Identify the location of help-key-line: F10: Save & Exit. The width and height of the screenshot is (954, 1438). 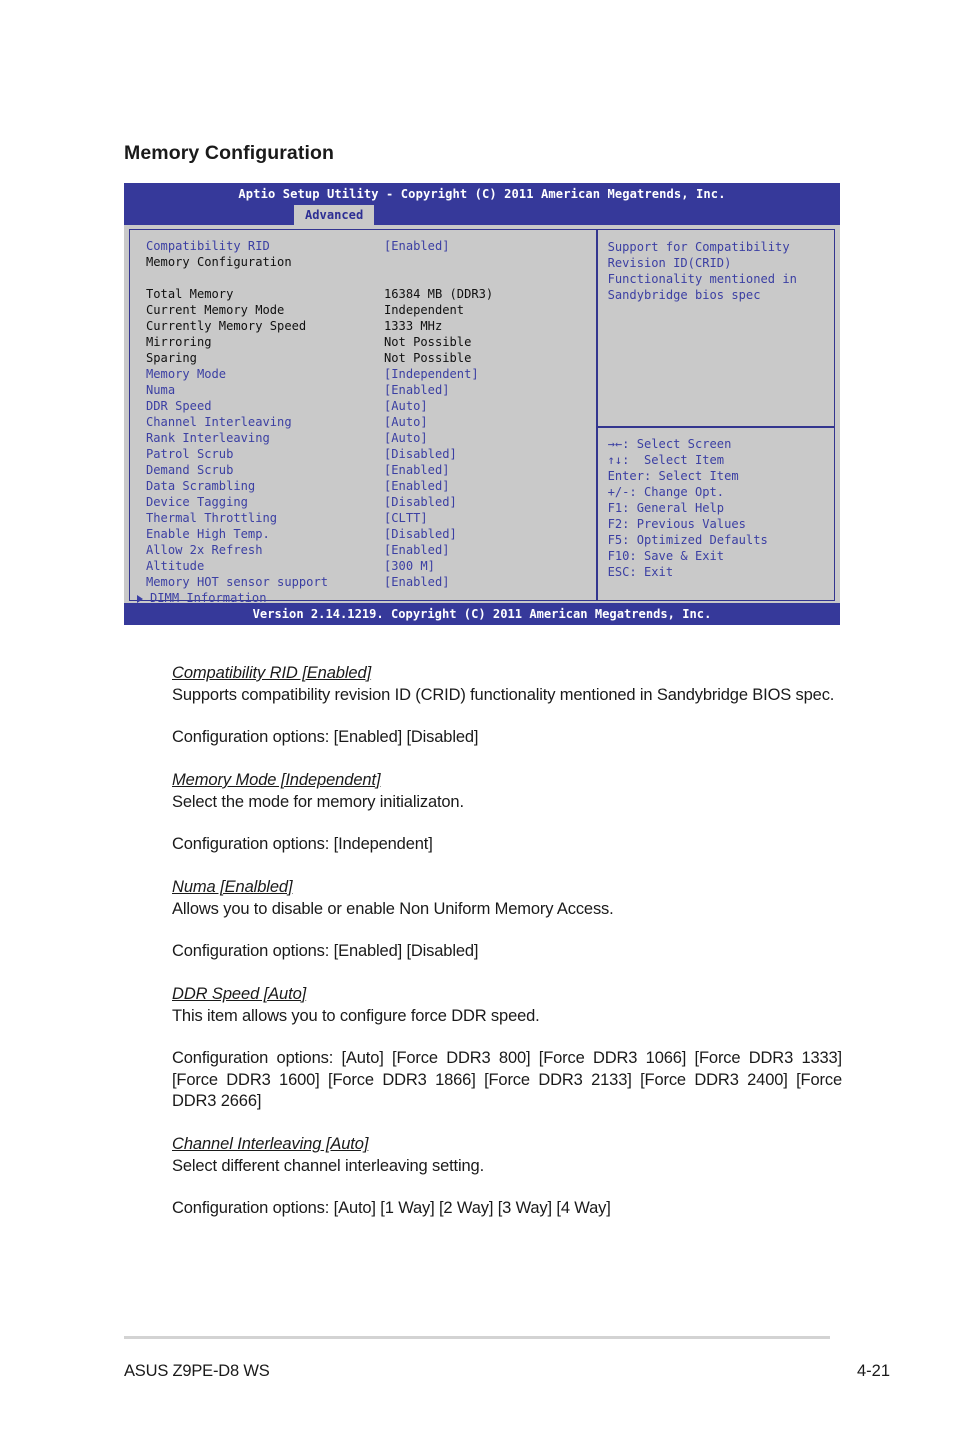
(666, 556).